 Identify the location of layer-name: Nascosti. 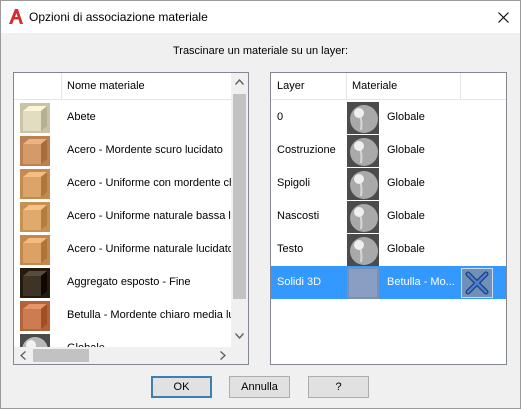
(298, 216).